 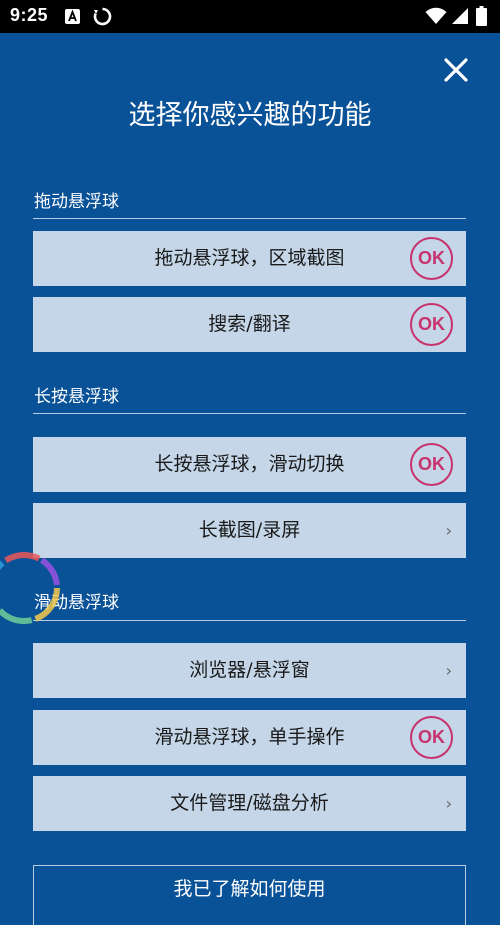 I want to click on close-icon, so click(x=456, y=70).